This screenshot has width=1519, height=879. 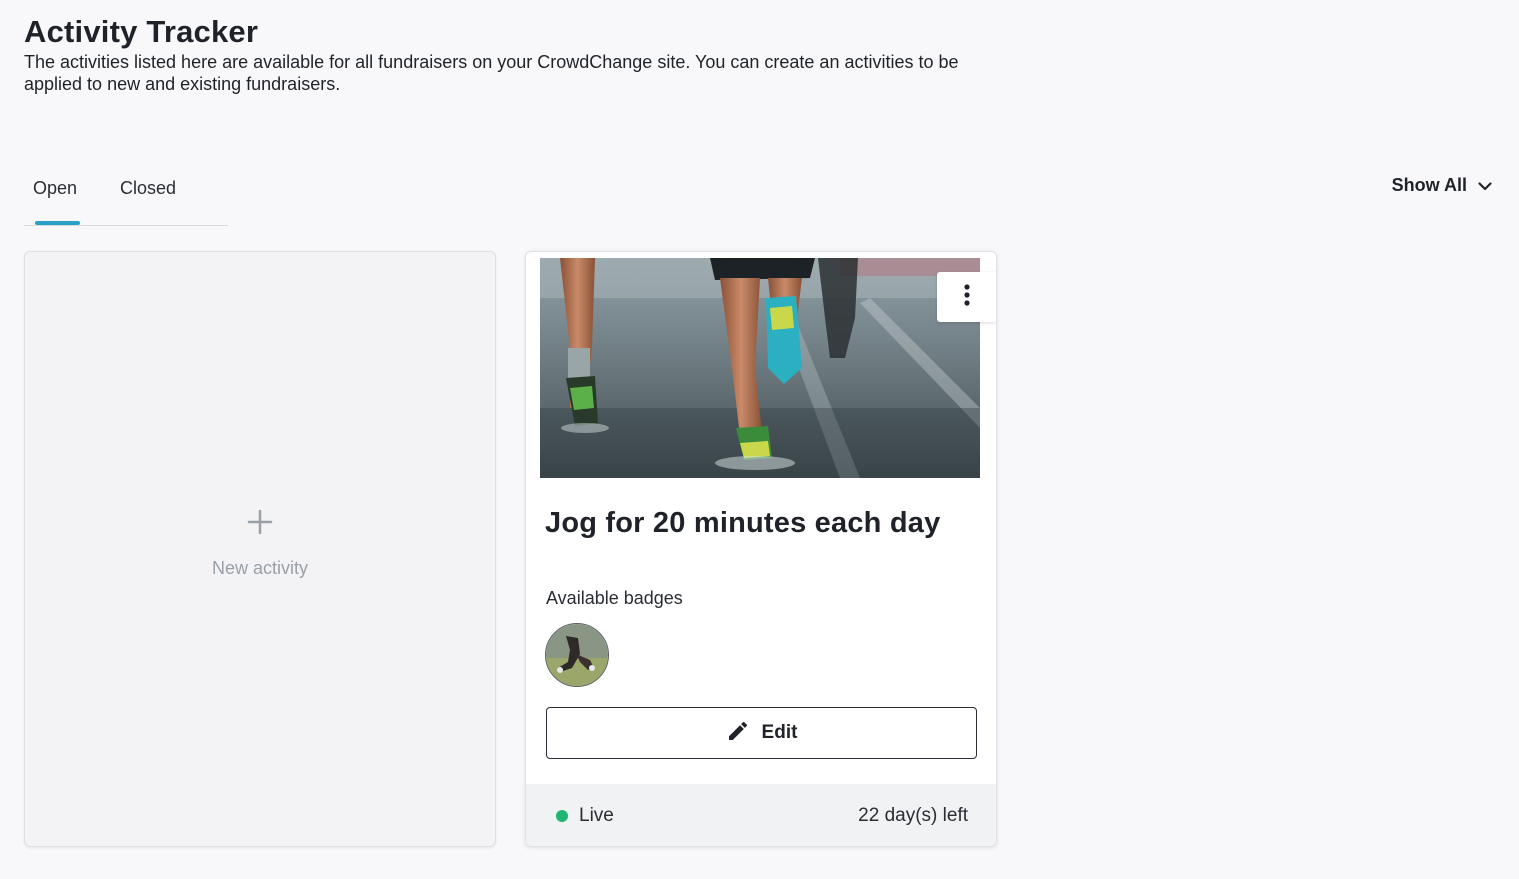 What do you see at coordinates (148, 188) in the screenshot?
I see `tab-closed: Closed` at bounding box center [148, 188].